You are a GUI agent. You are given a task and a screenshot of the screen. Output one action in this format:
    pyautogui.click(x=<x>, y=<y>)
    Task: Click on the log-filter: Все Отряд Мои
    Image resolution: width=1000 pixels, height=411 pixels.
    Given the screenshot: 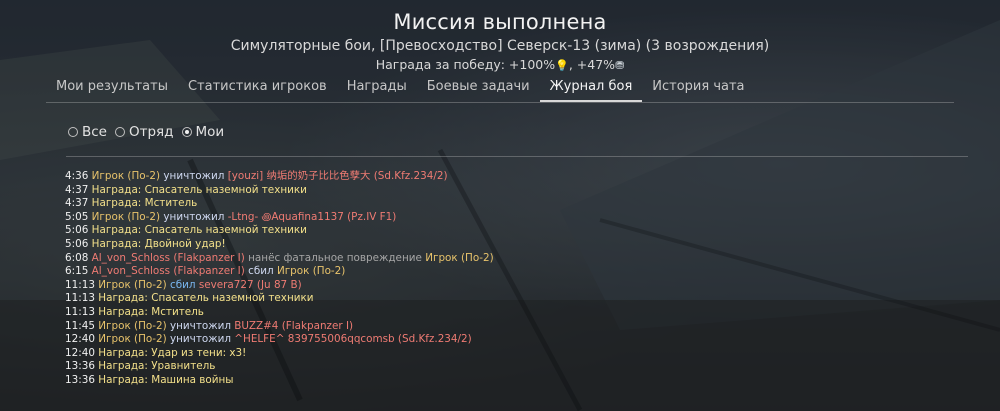 What is the action you would take?
    pyautogui.click(x=150, y=132)
    